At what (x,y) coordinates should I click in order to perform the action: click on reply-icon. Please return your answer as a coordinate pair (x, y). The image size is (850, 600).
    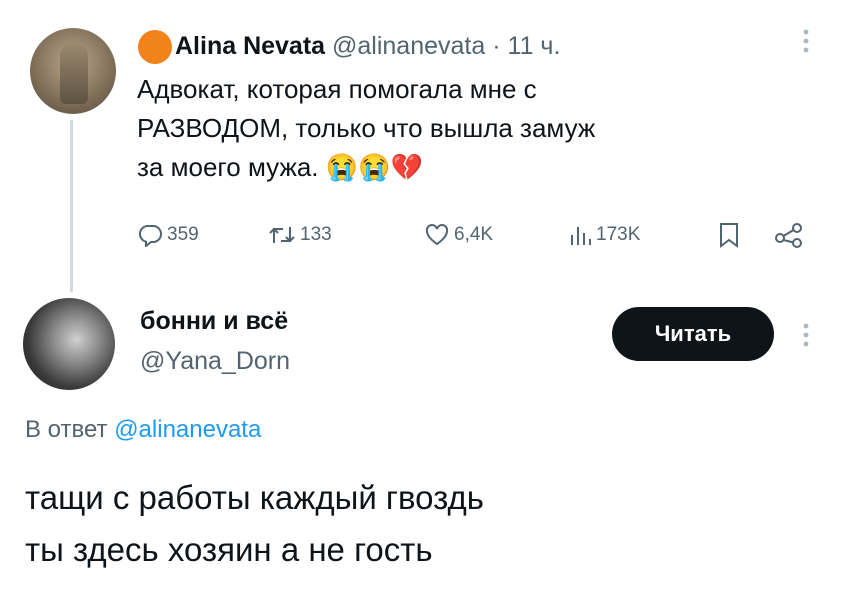
    Looking at the image, I should click on (150, 236).